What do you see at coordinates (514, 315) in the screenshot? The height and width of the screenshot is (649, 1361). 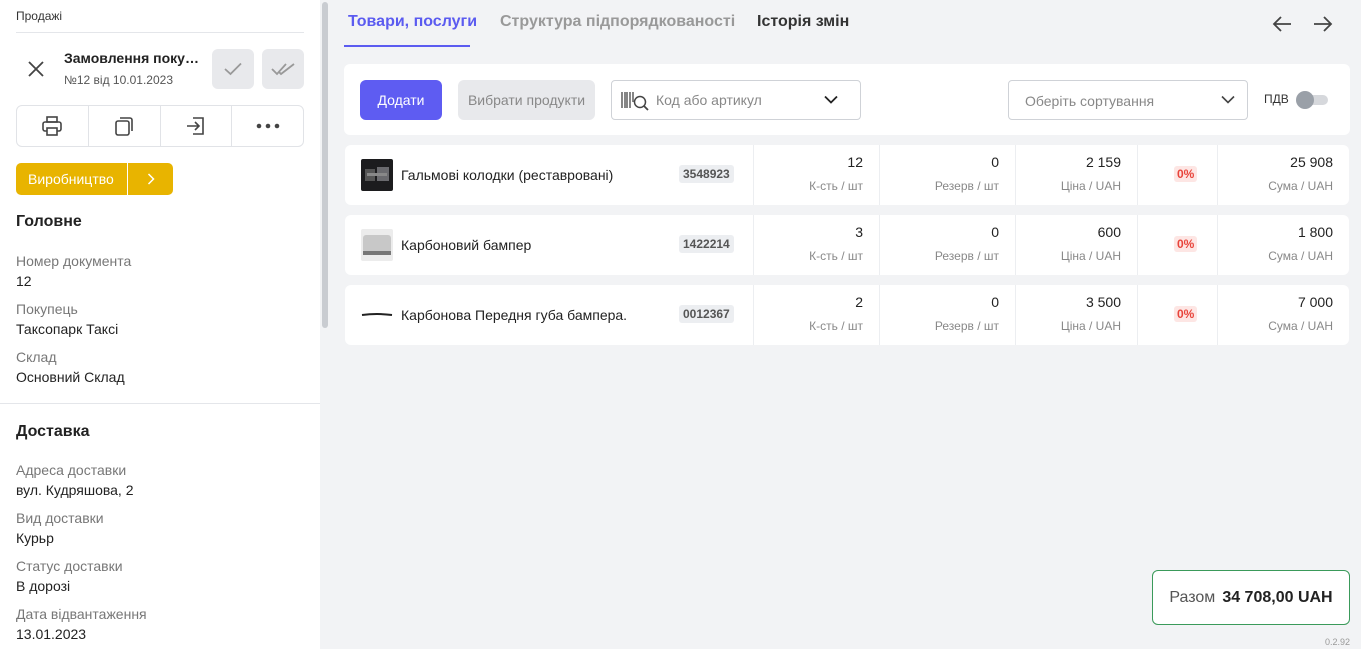 I see `product-name: Карбонова Передня губа бампера.` at bounding box center [514, 315].